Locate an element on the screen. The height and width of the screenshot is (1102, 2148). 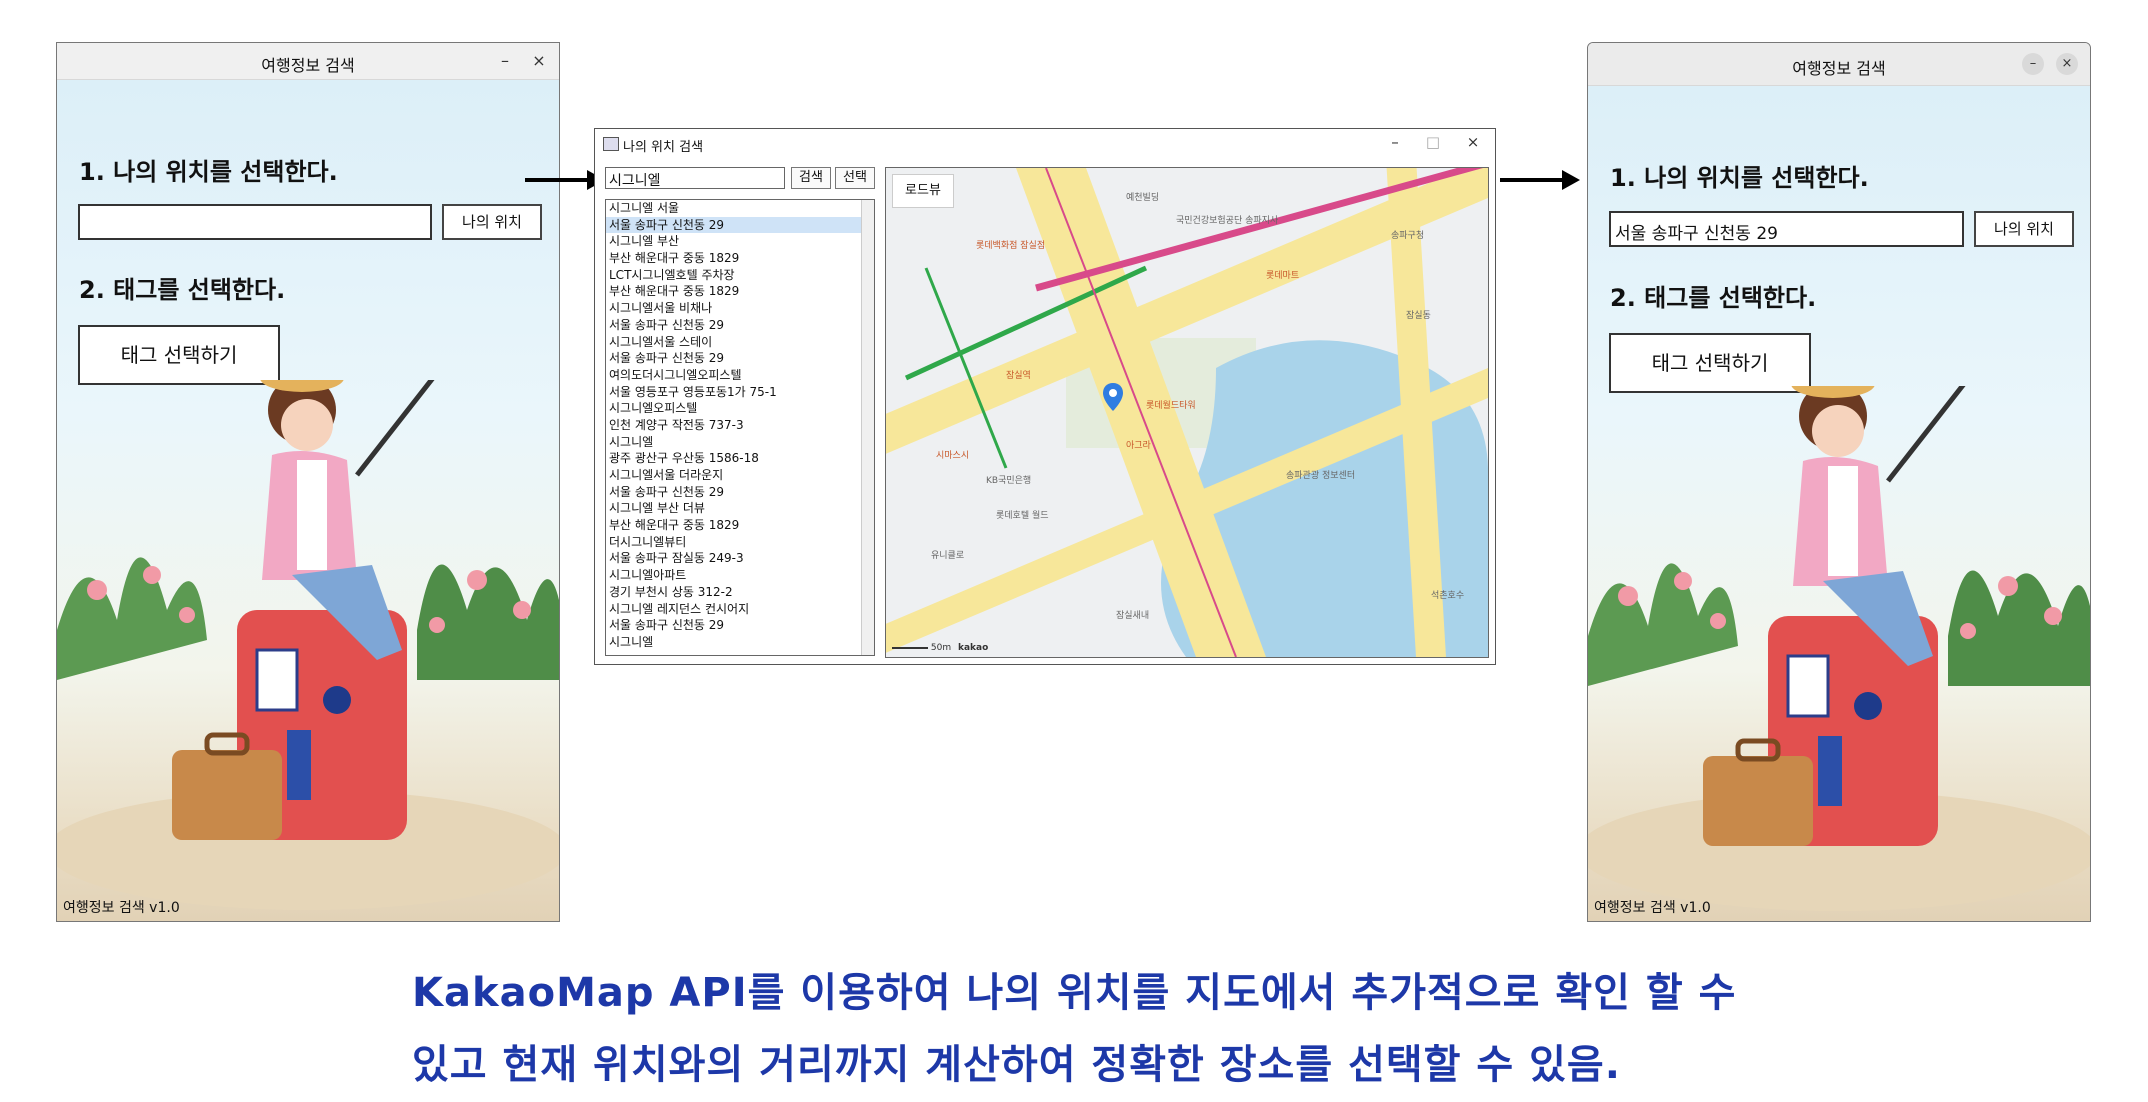
caption-line-2: 있고 현재 위치와의 거리까지 계산하여 정확한 장소를 선택할 수 있음. is located at coordinates (1016, 1065).